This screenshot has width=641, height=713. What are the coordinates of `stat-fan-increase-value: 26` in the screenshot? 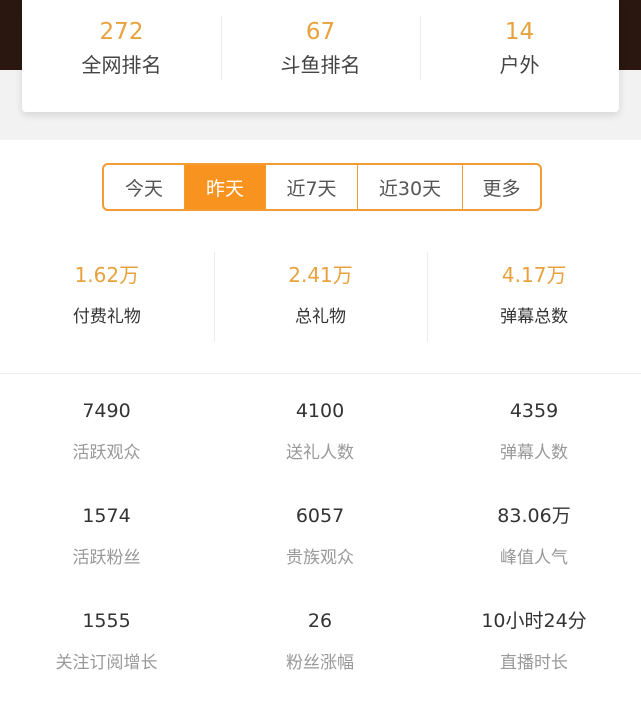 It's located at (320, 621).